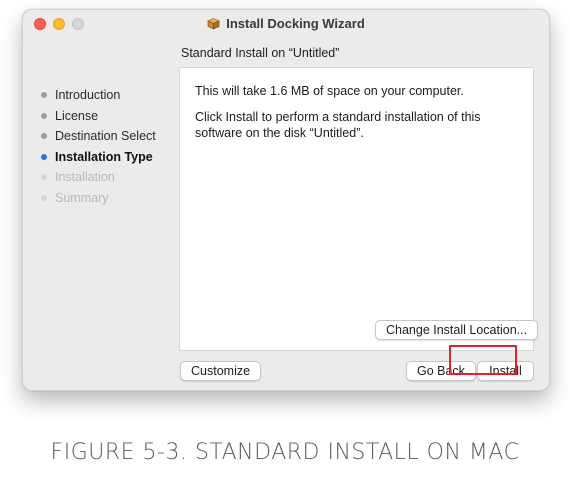 This screenshot has width=570, height=481. What do you see at coordinates (82, 197) in the screenshot?
I see `step-label: Summary` at bounding box center [82, 197].